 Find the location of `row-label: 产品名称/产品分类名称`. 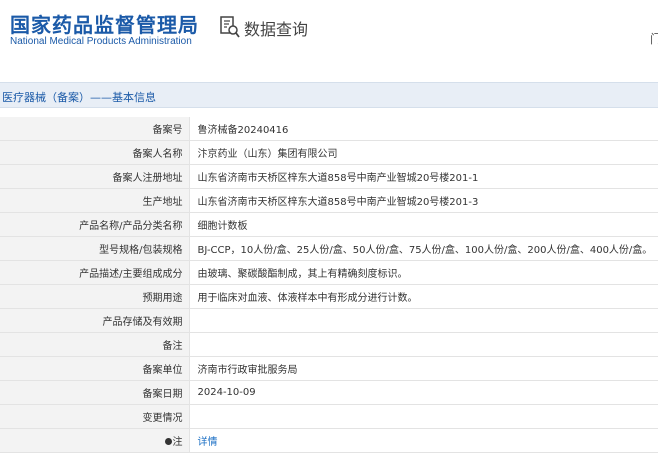

row-label: 产品名称/产品分类名称 is located at coordinates (95, 224).